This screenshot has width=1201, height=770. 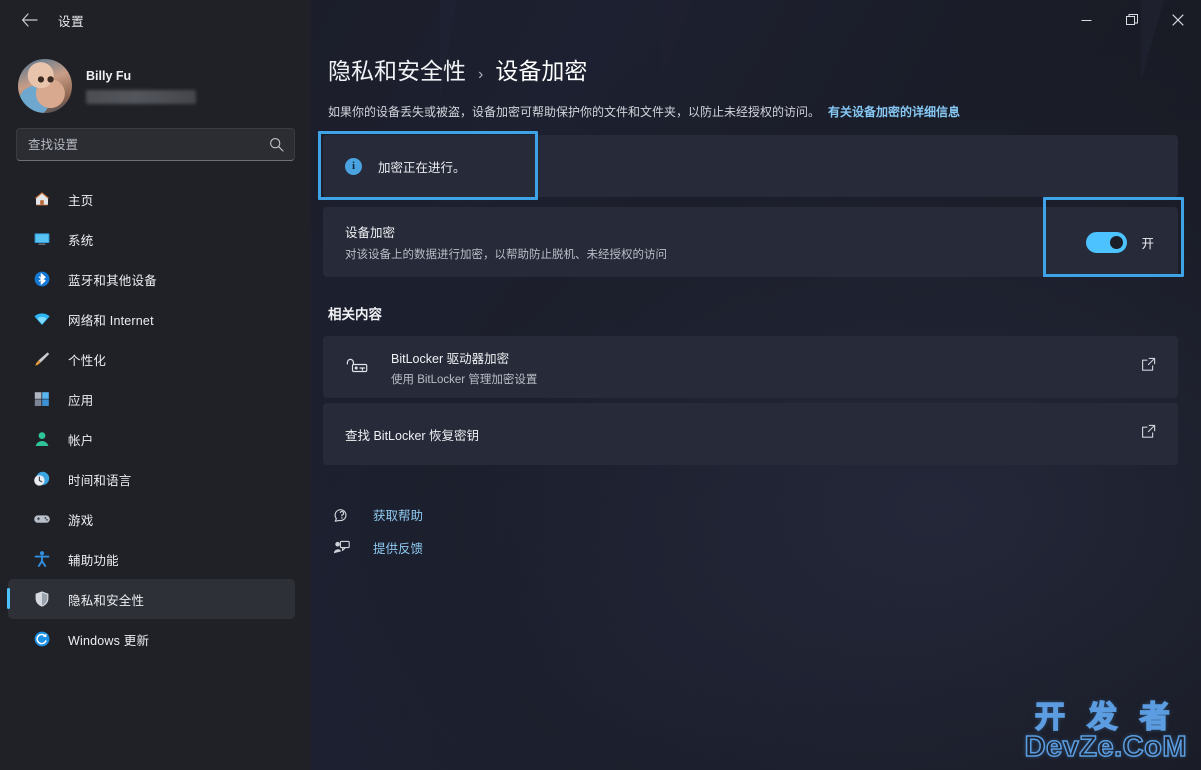 I want to click on encryption-status-banner: i 加密正在进行。, so click(x=750, y=166).